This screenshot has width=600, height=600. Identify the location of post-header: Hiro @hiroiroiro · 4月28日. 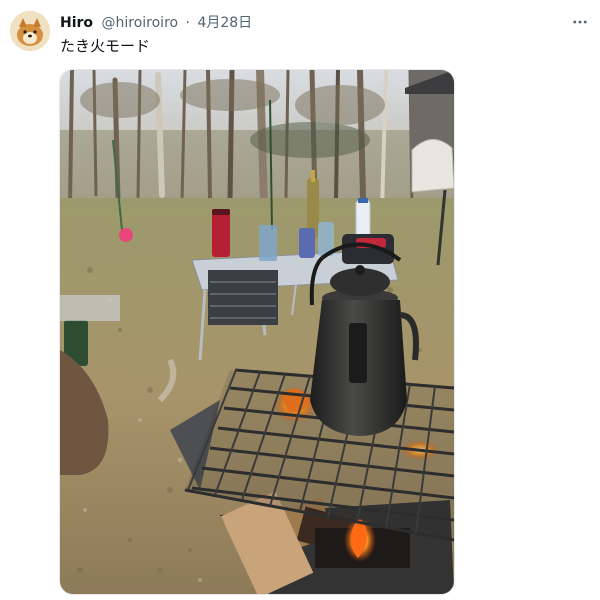
(156, 23).